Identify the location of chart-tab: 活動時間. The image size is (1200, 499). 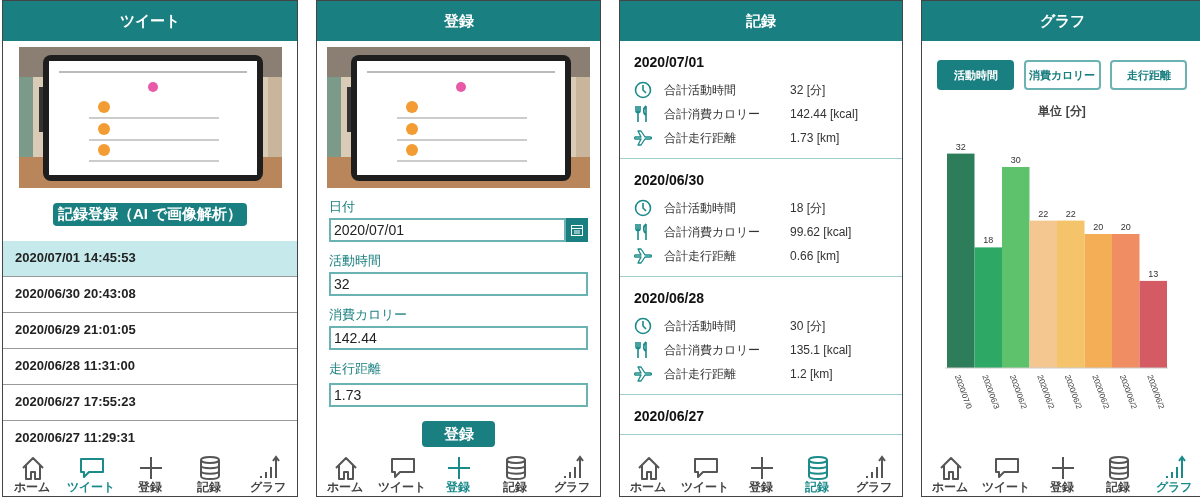
(975, 75).